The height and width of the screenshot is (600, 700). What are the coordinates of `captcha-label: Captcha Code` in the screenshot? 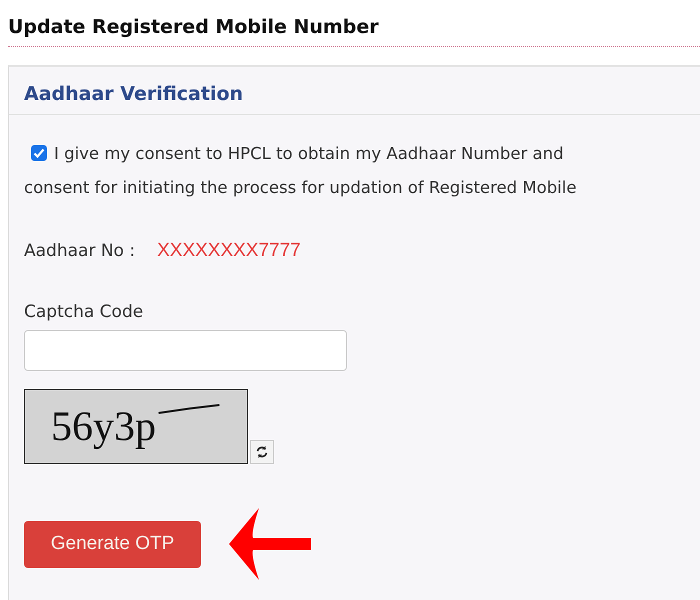 It's located at (84, 312).